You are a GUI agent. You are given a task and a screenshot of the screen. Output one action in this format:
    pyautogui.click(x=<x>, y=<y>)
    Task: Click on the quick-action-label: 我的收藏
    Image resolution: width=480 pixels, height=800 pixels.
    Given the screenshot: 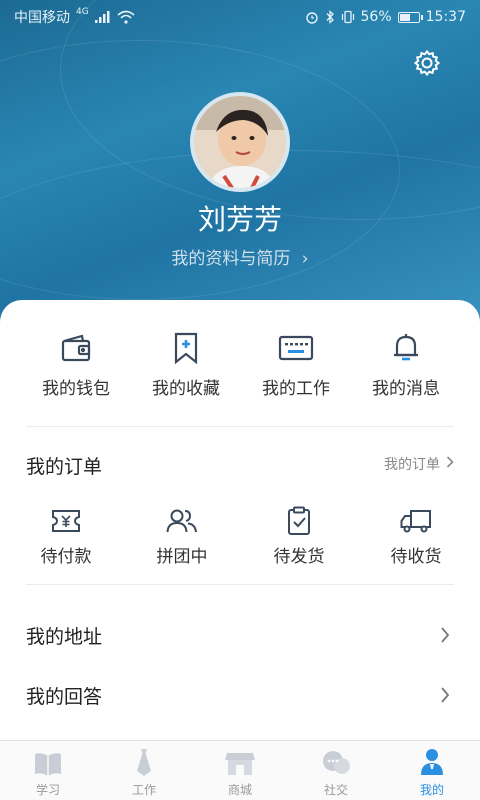 What is the action you would take?
    pyautogui.click(x=186, y=389)
    